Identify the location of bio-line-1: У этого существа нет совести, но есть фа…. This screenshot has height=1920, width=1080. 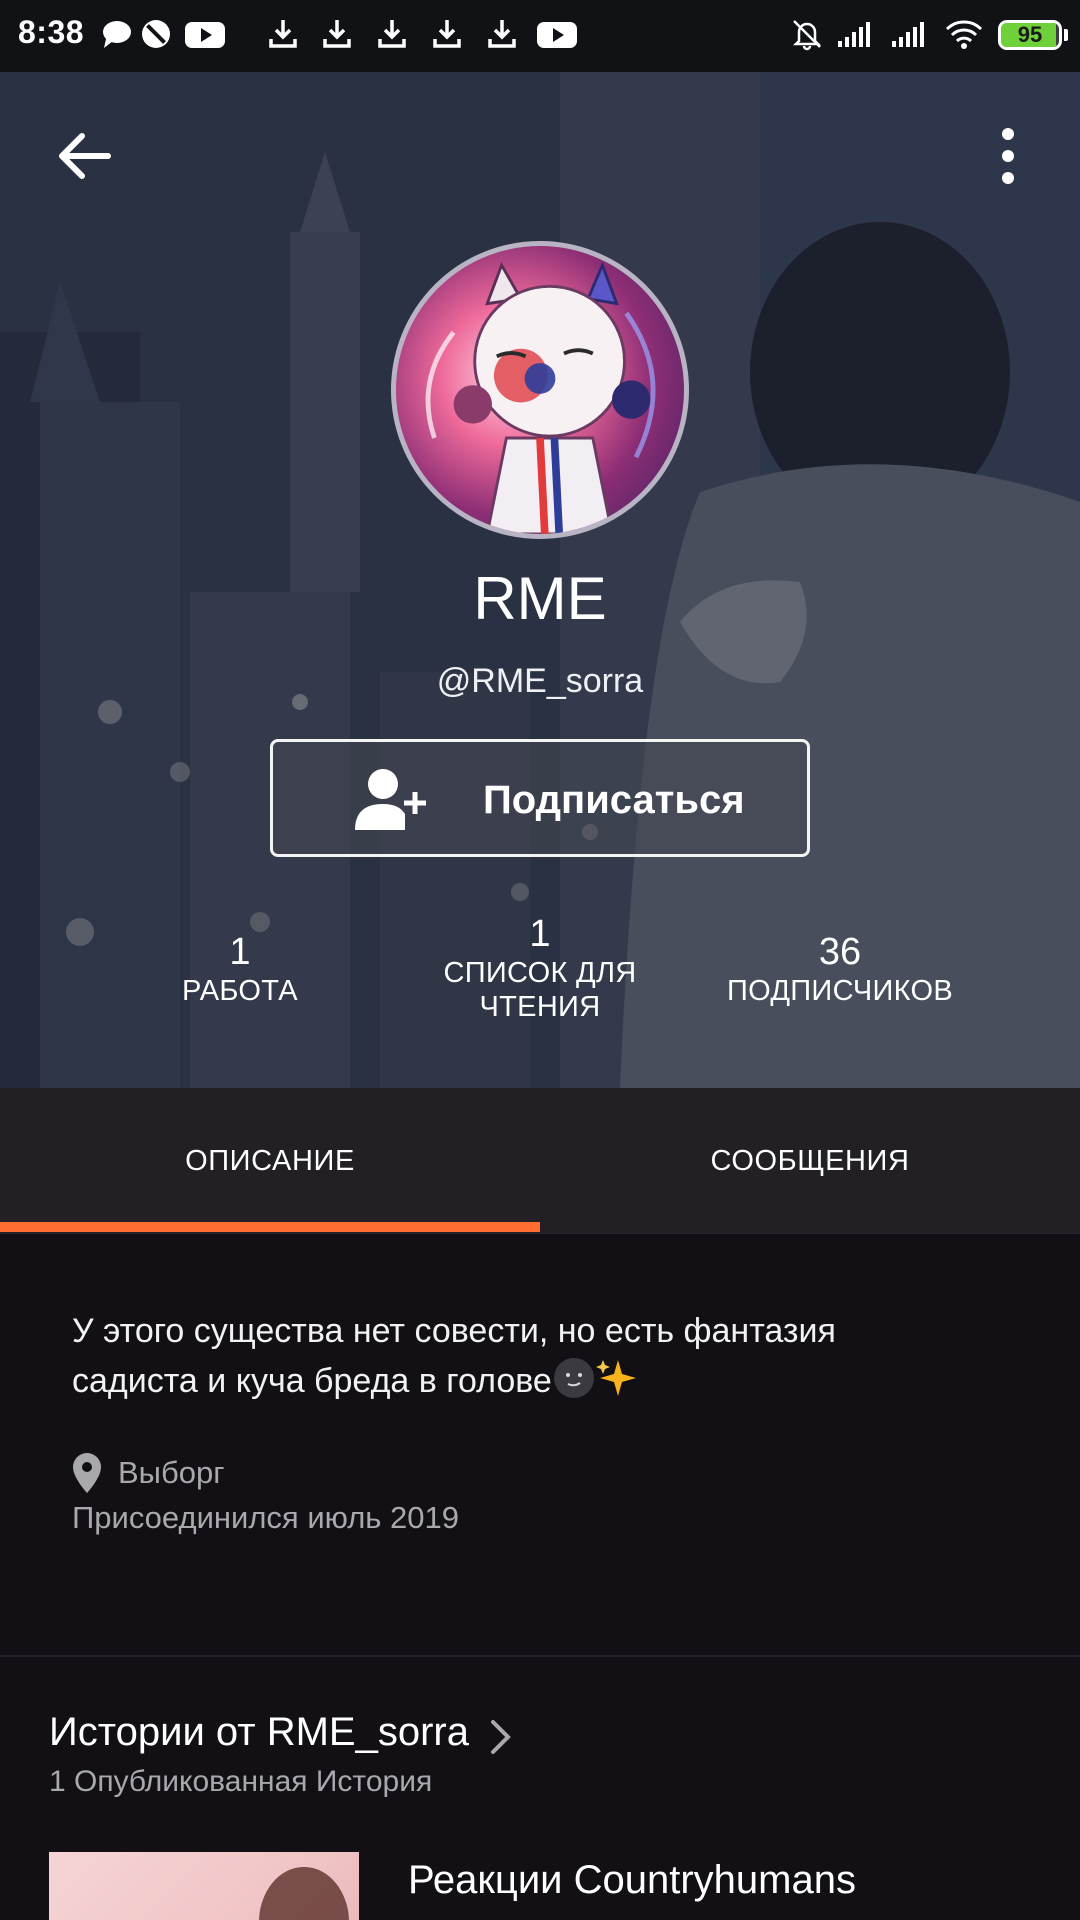
(454, 1331).